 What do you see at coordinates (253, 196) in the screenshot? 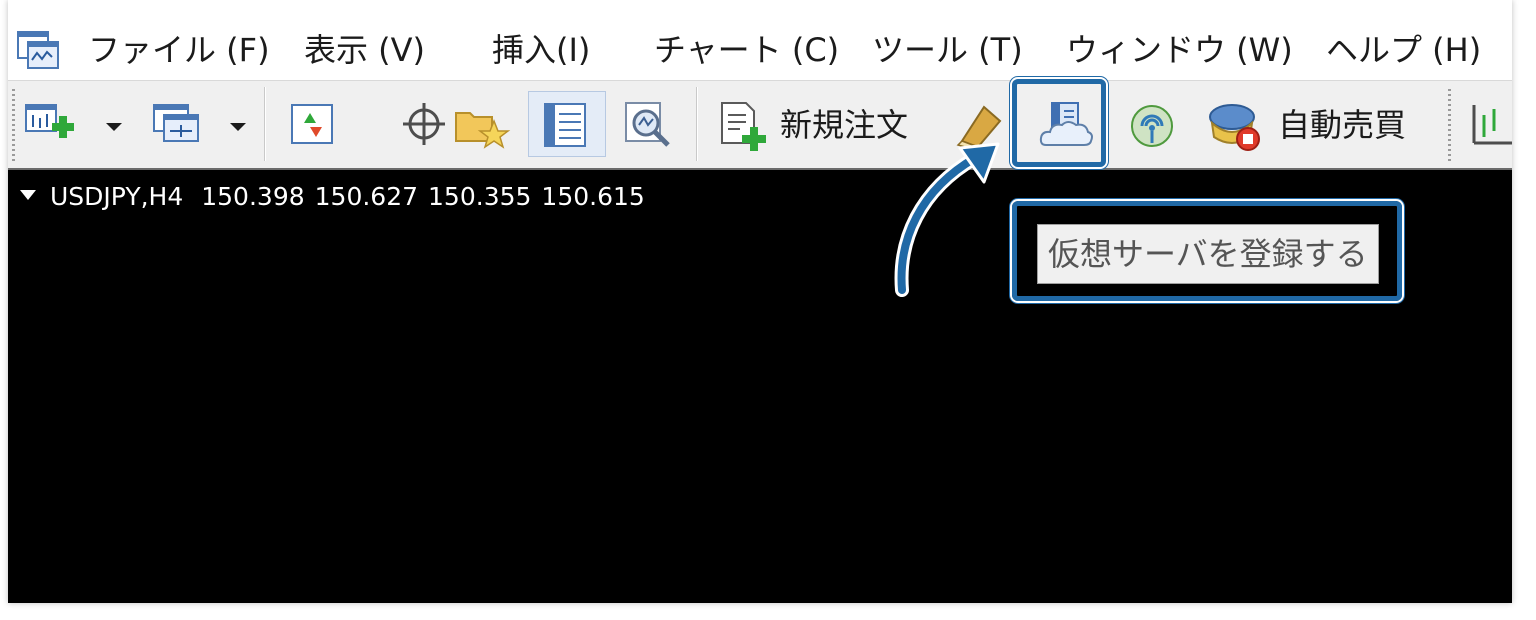
I see `chart-open: 150.398` at bounding box center [253, 196].